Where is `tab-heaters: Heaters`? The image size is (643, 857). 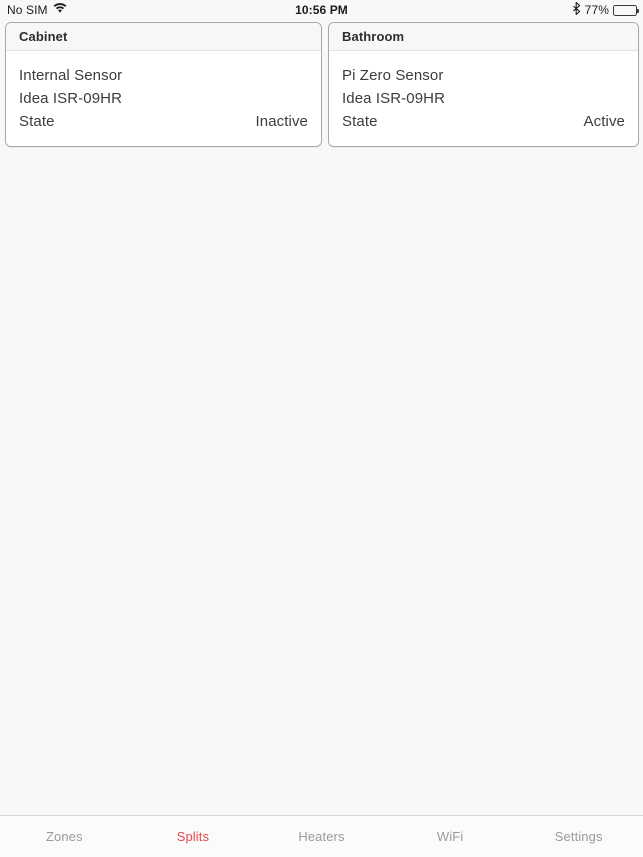 tab-heaters: Heaters is located at coordinates (321, 836).